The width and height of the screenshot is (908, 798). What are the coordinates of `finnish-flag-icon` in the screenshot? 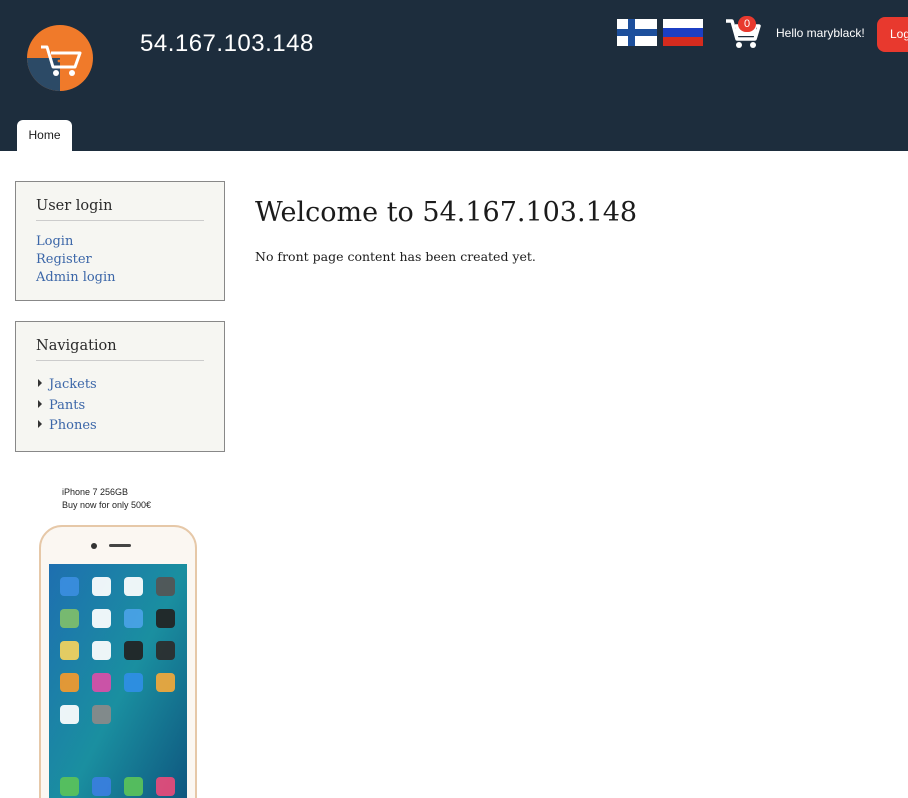 It's located at (637, 32).